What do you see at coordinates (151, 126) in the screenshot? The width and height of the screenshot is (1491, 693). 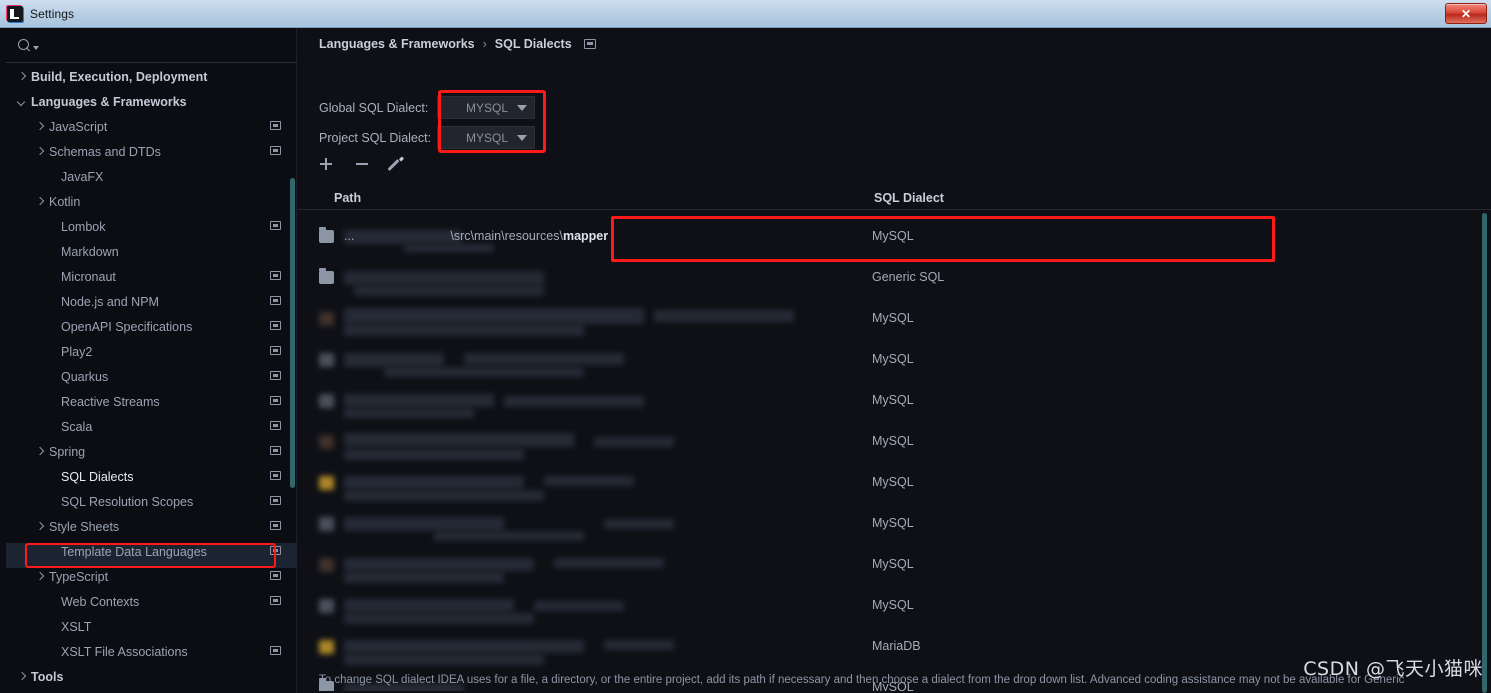 I see `sidebar-item-javascript: JavaScript` at bounding box center [151, 126].